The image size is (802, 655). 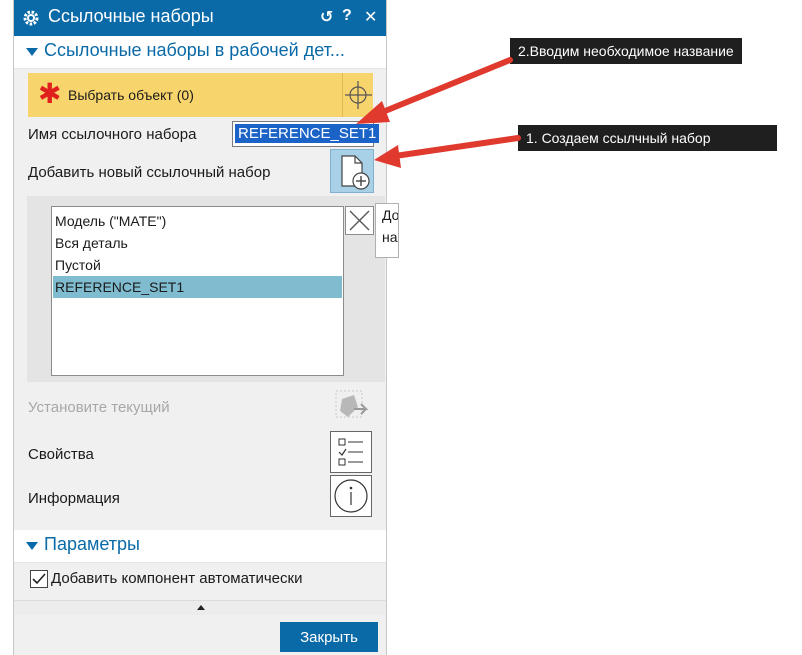 I want to click on footer-separator, so click(x=200, y=607).